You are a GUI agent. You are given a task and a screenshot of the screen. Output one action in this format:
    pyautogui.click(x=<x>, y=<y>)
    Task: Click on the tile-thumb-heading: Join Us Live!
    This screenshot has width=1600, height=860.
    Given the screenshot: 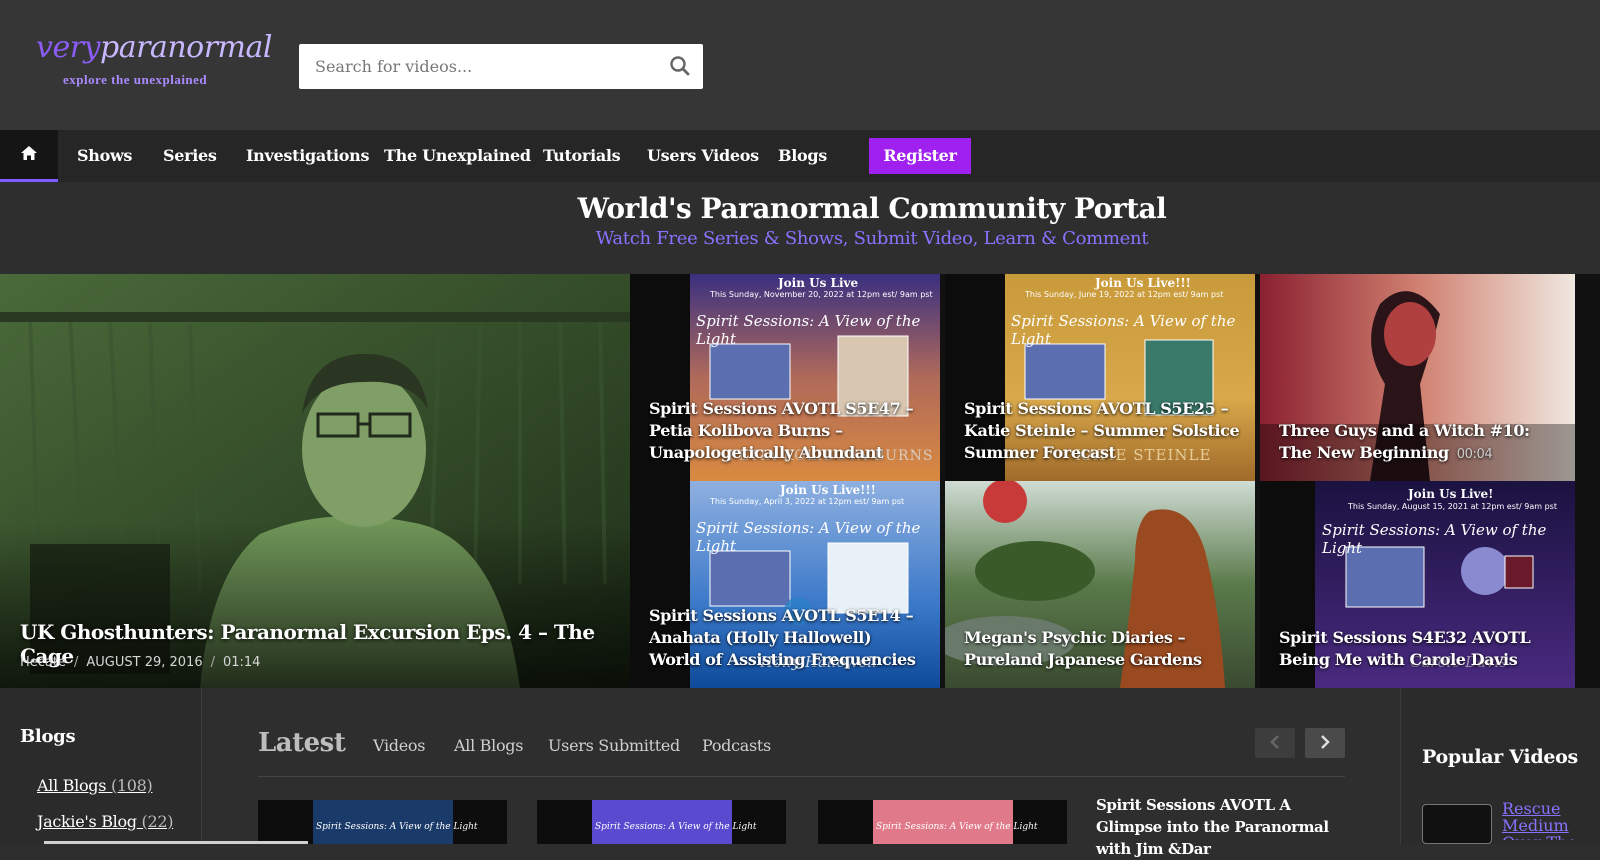 What is the action you would take?
    pyautogui.click(x=1451, y=494)
    